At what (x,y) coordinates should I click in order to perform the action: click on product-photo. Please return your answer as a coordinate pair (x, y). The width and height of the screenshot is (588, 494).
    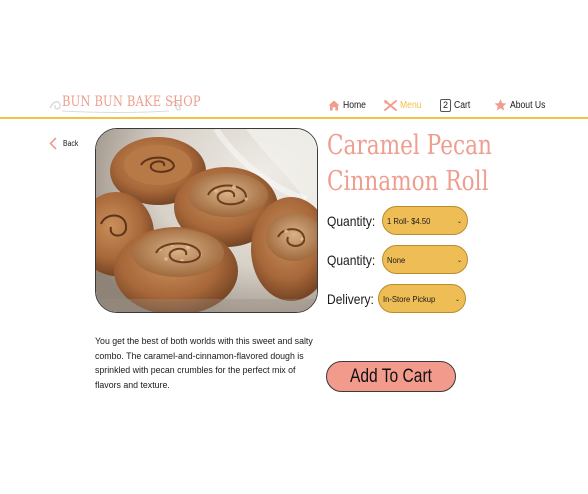
    Looking at the image, I should click on (206, 220).